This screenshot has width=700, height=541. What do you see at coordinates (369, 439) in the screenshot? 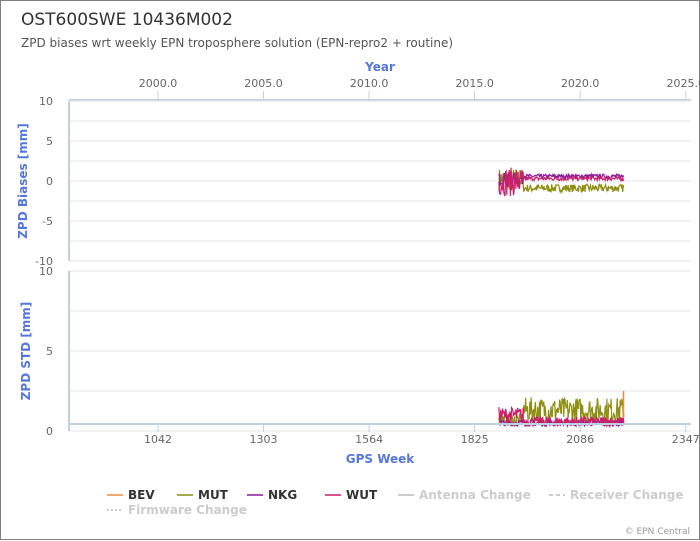
I see `x-tick-label: 1564` at bounding box center [369, 439].